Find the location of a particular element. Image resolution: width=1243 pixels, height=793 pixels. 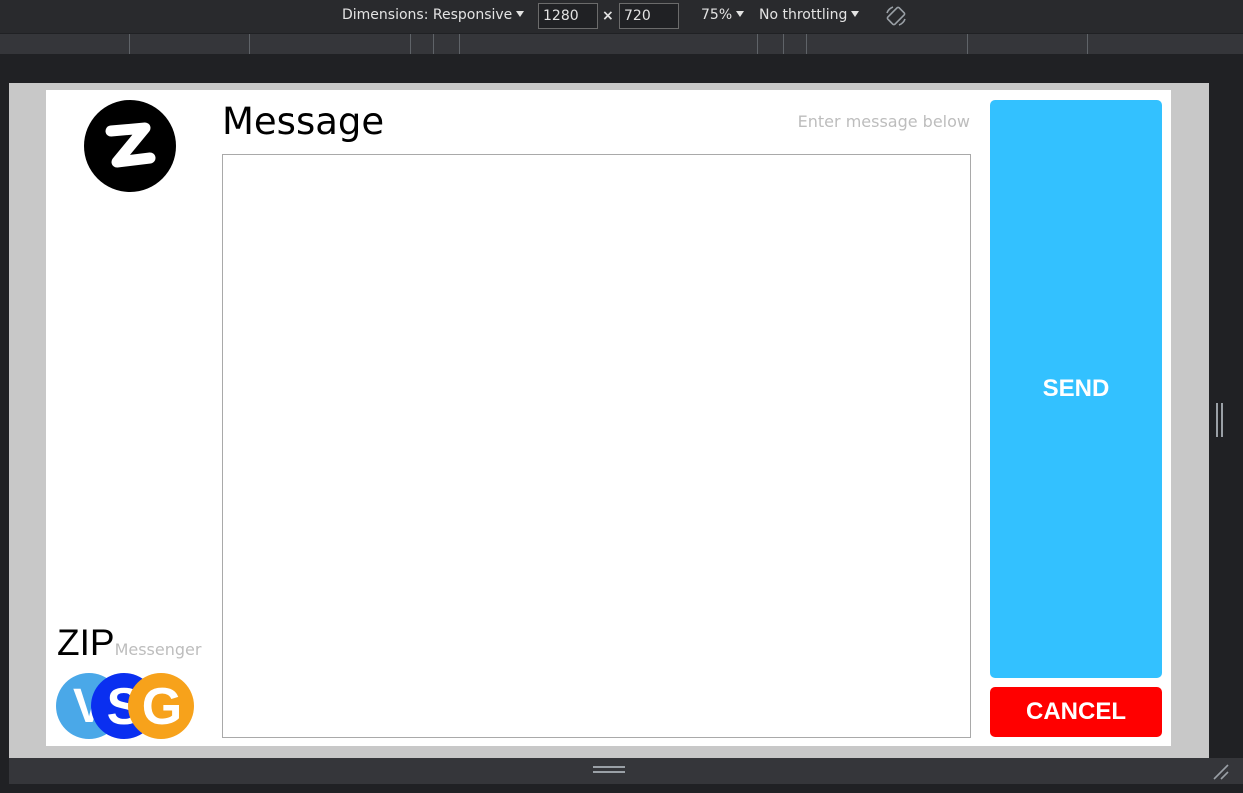

resize-corner-icon is located at coordinates (1221, 772).